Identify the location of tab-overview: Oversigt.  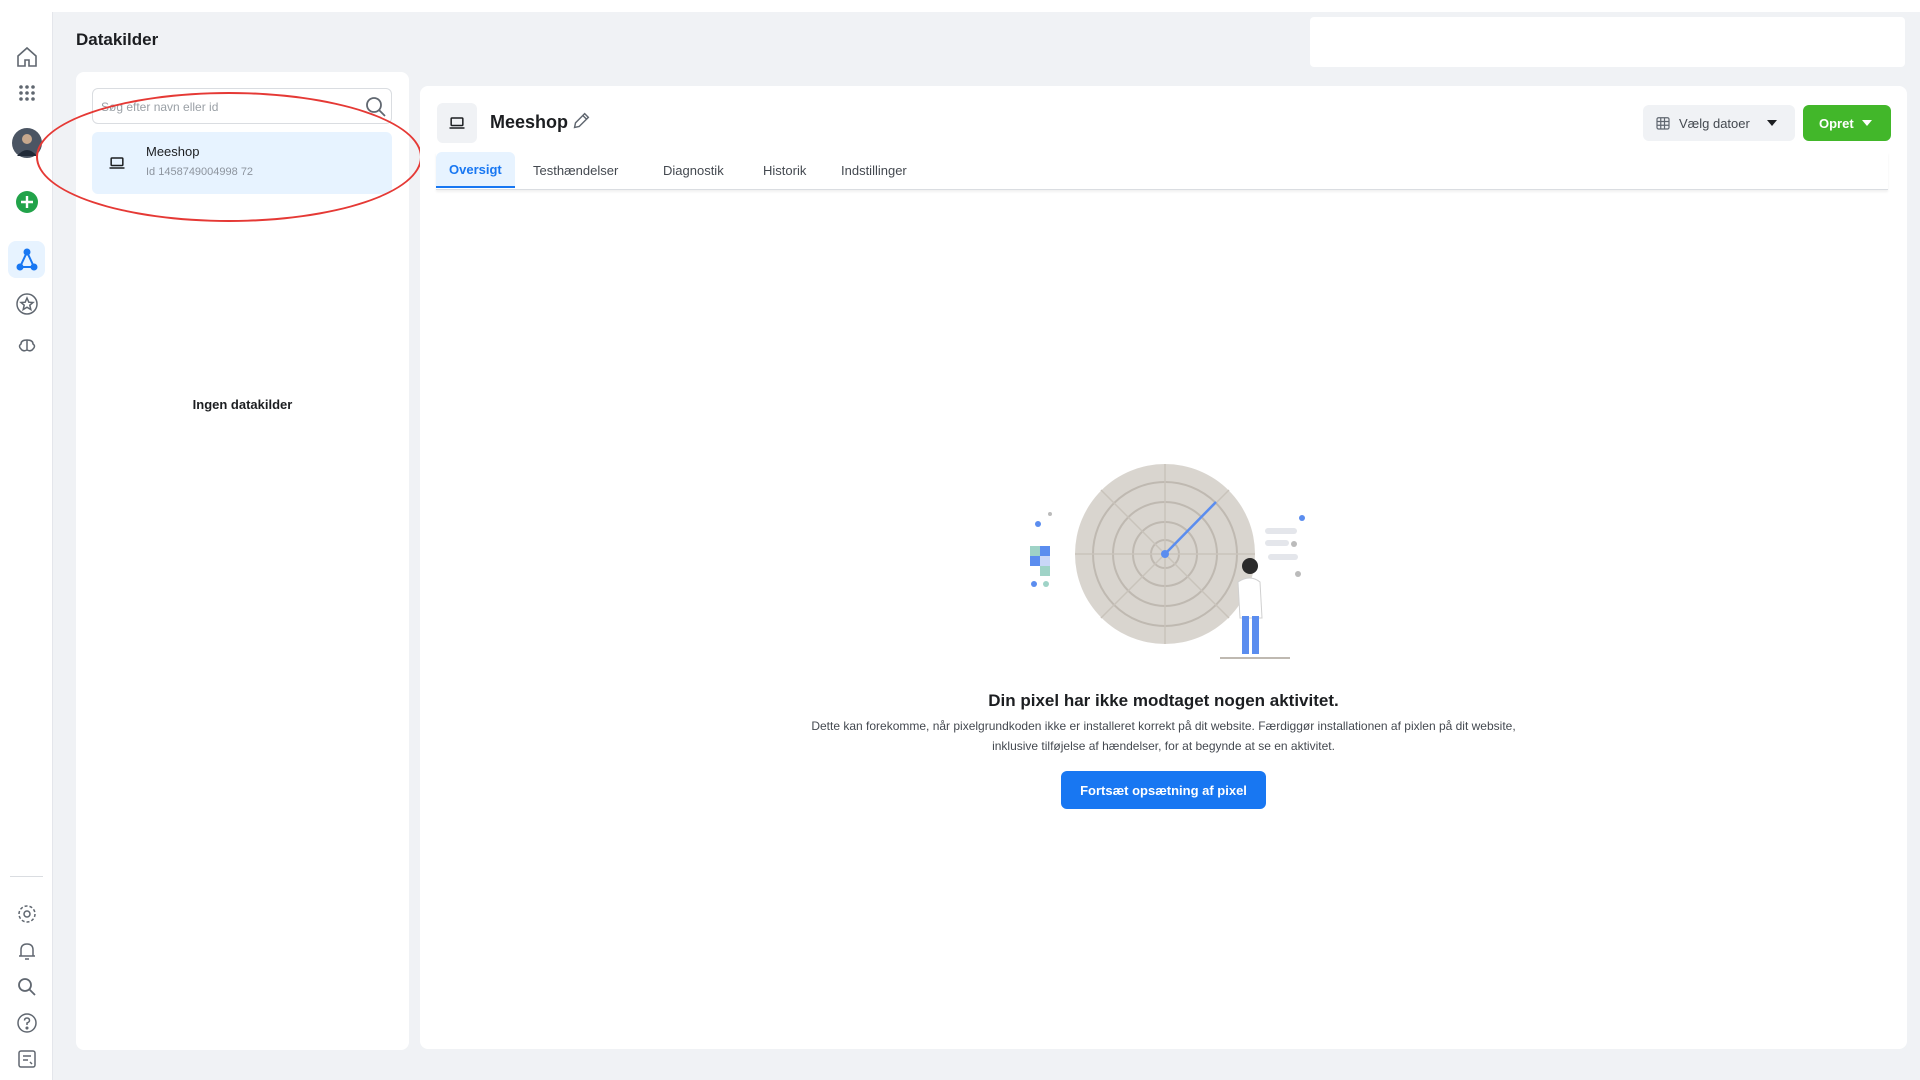
(475, 170).